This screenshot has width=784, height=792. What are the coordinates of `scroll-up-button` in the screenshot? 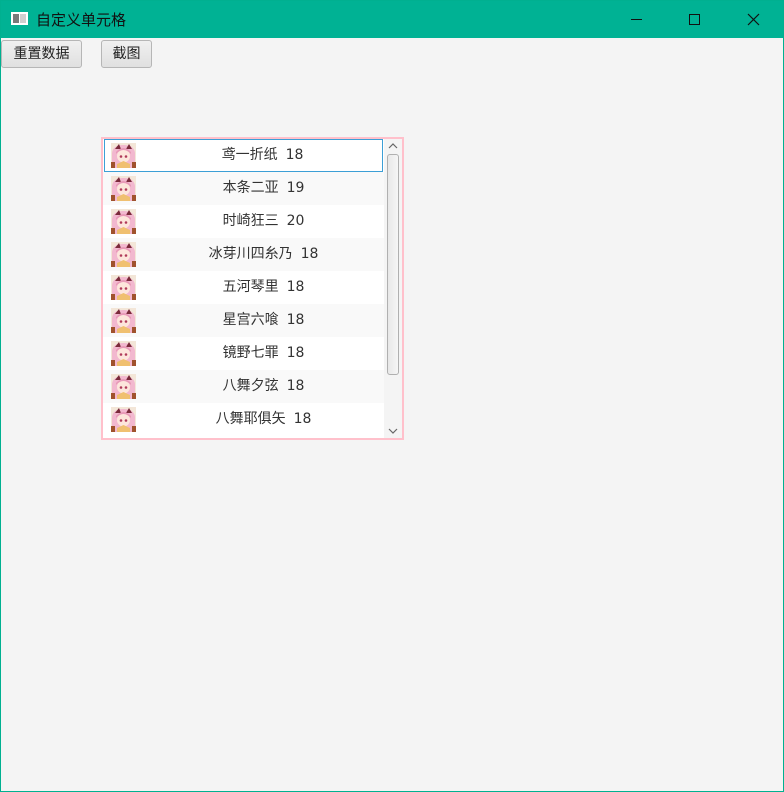 It's located at (393, 146).